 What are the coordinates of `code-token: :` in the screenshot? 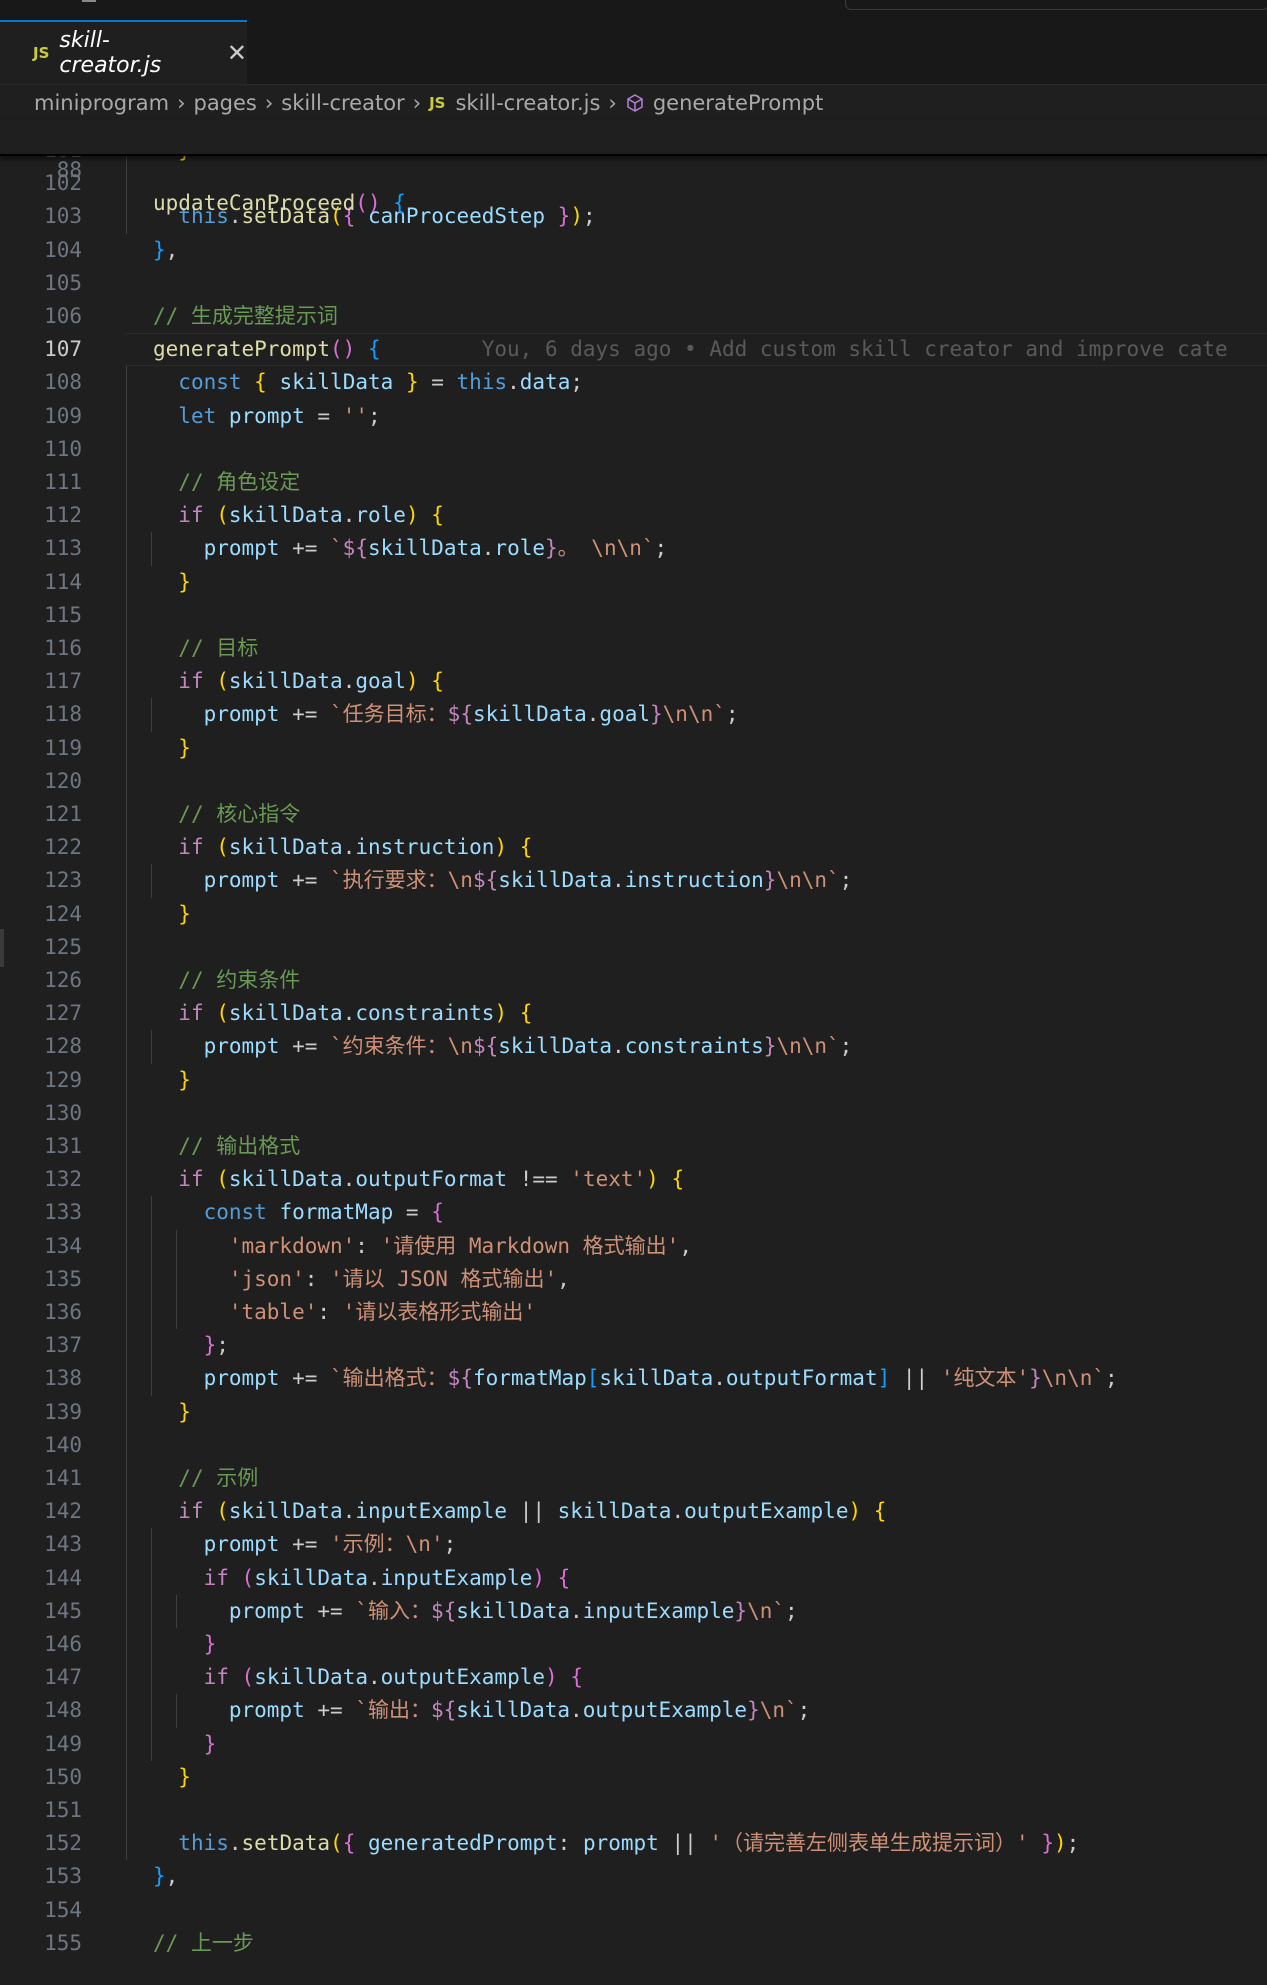 It's located at (330, 1312).